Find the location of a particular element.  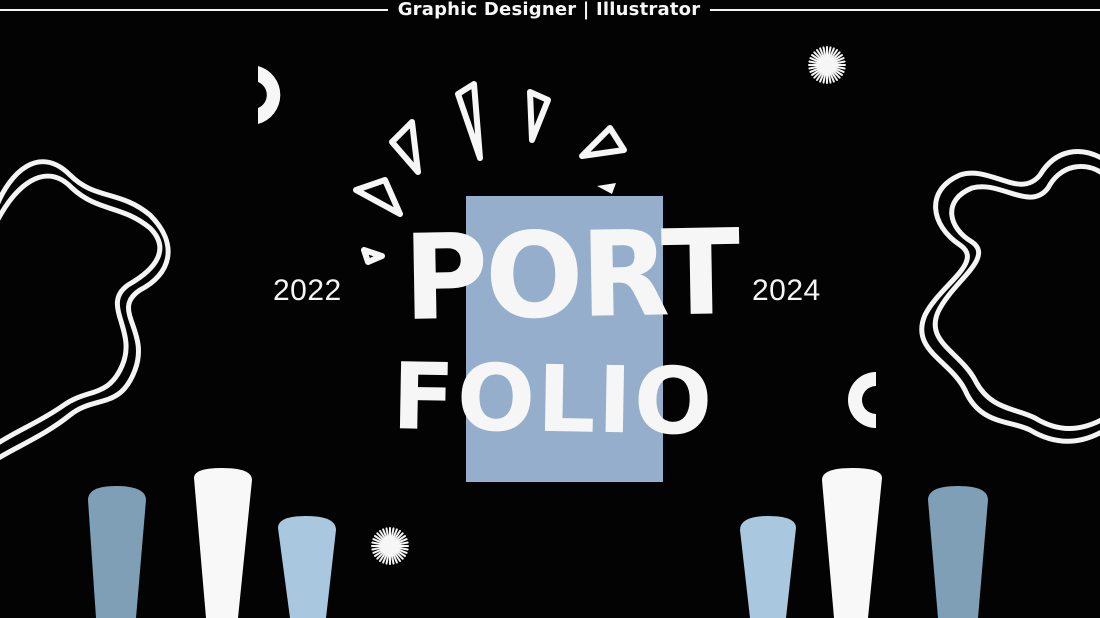

pill-shape-right-steel is located at coordinates (958, 552).